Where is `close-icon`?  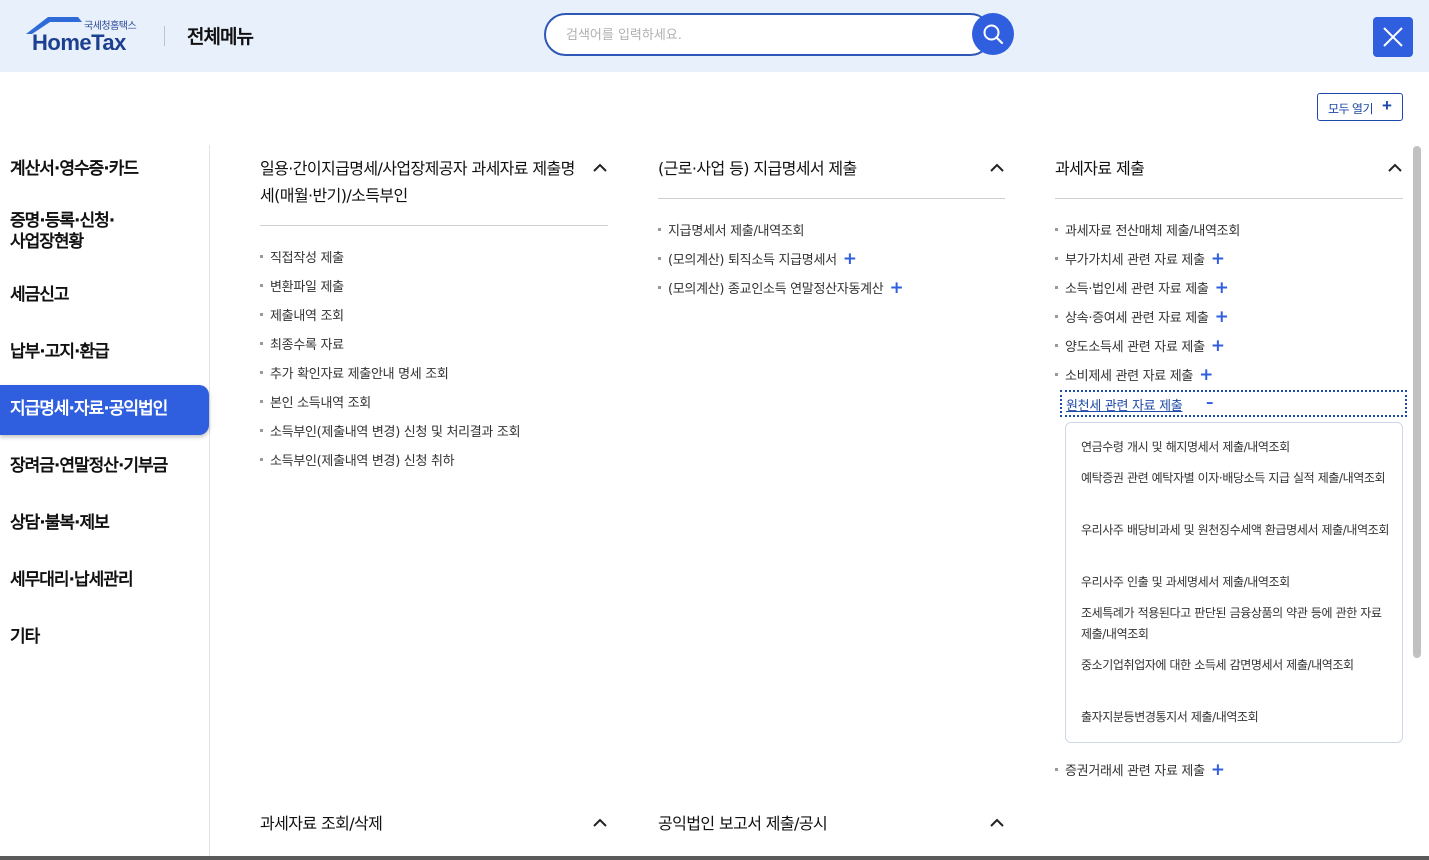 close-icon is located at coordinates (1393, 37).